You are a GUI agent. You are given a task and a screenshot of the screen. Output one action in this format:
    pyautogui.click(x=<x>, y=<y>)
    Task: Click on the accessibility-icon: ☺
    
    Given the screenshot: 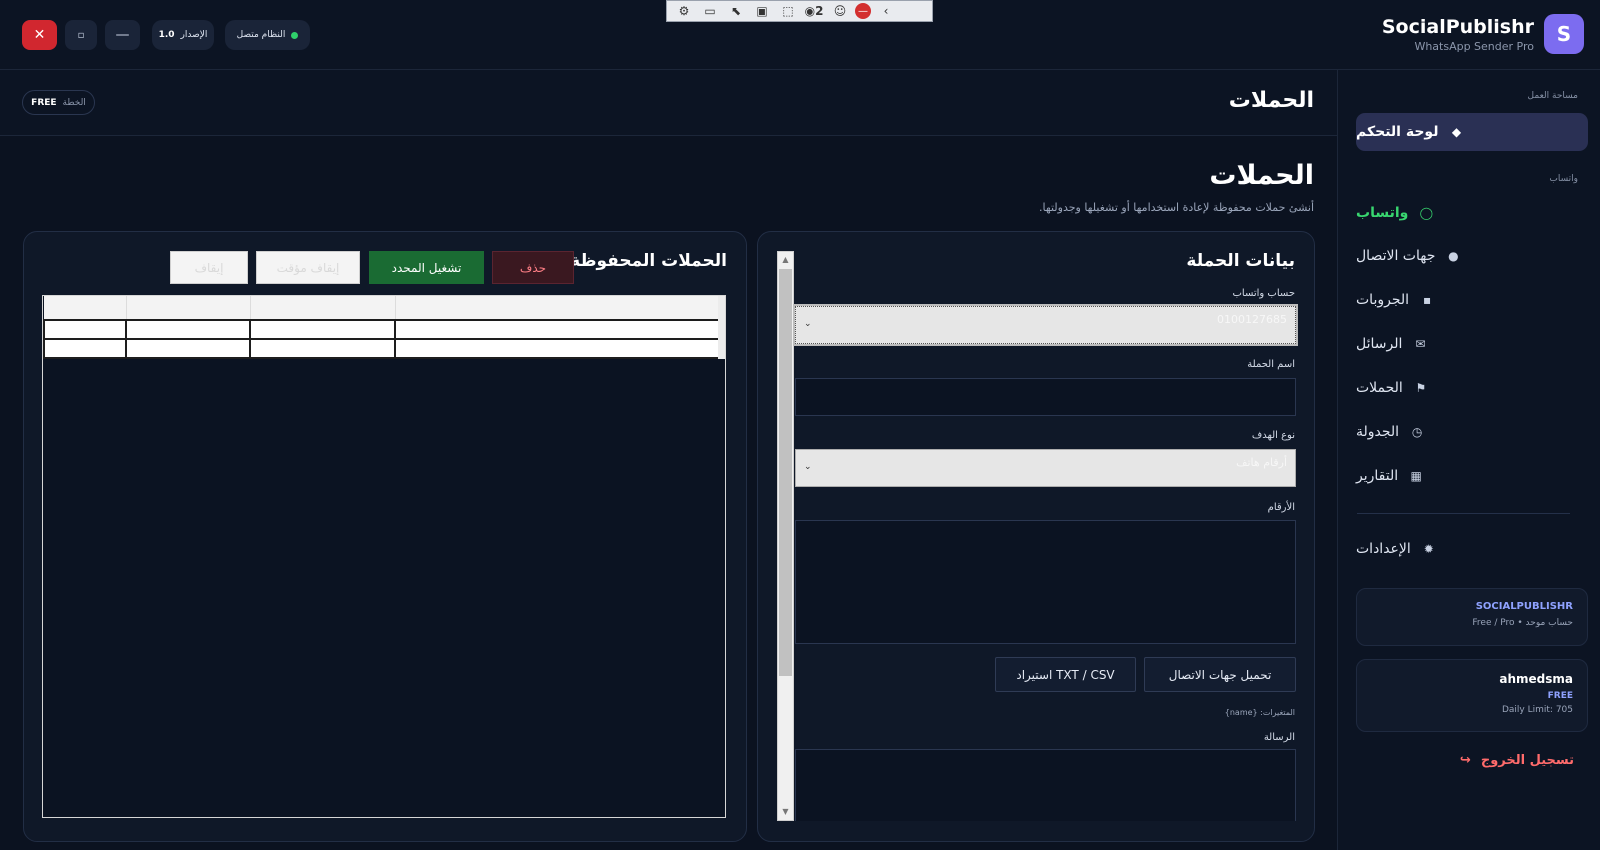 What is the action you would take?
    pyautogui.click(x=840, y=11)
    